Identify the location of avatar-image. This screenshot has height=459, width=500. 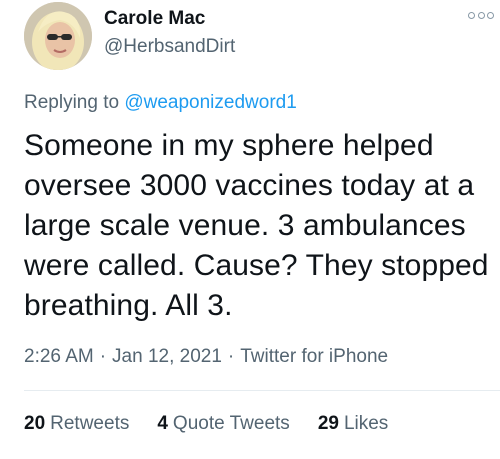
(58, 36).